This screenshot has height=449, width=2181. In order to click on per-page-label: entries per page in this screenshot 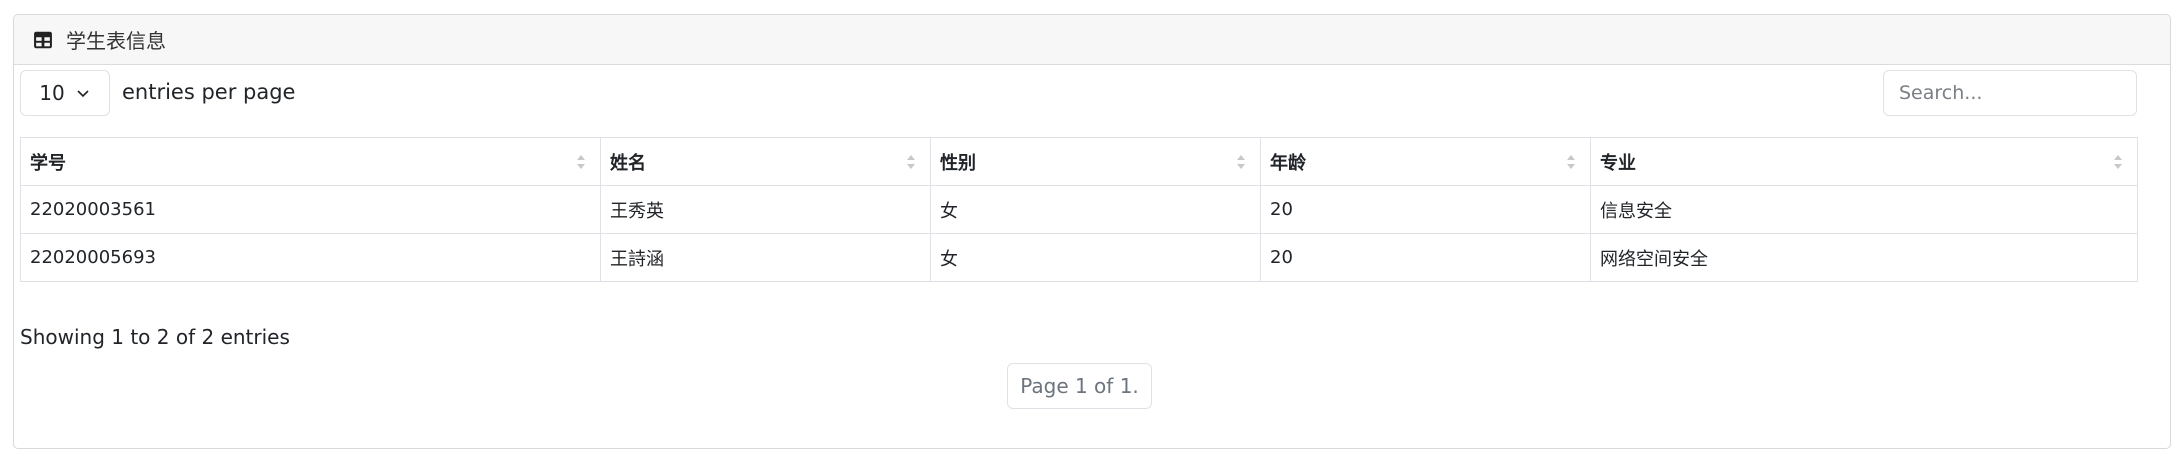, I will do `click(209, 92)`.